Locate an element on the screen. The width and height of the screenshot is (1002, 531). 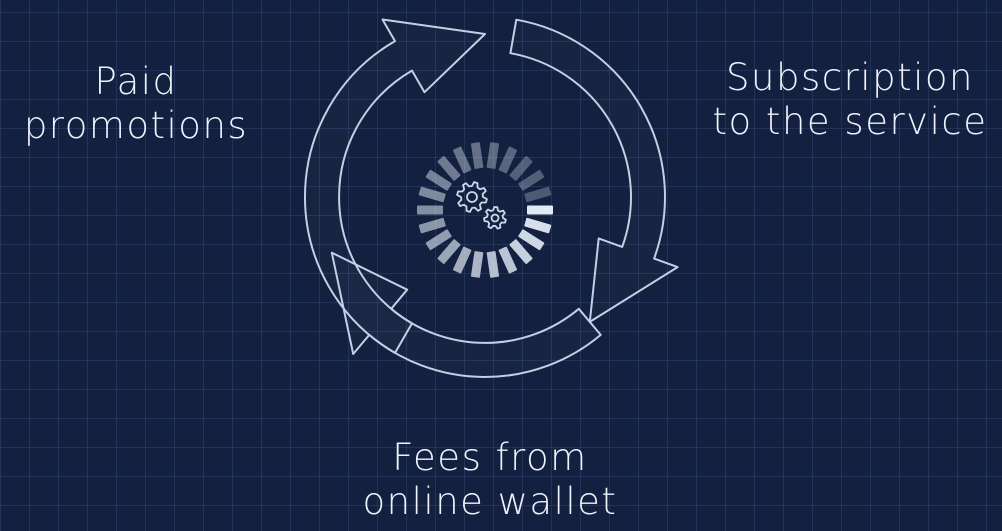
cycle-arrow-bottom is located at coordinates (466, 314).